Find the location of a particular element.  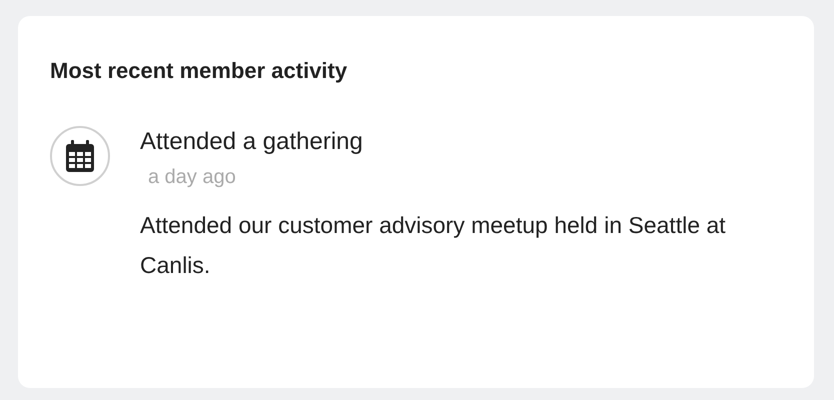

activity-description: Attended our customer advisory meetup held in Seattle at Canlis. is located at coordinates (433, 245).